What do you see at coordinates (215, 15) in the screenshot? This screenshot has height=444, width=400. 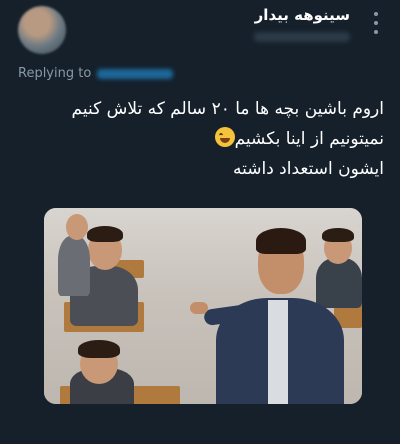 I see `author-display-name: سینوهه بیدار` at bounding box center [215, 15].